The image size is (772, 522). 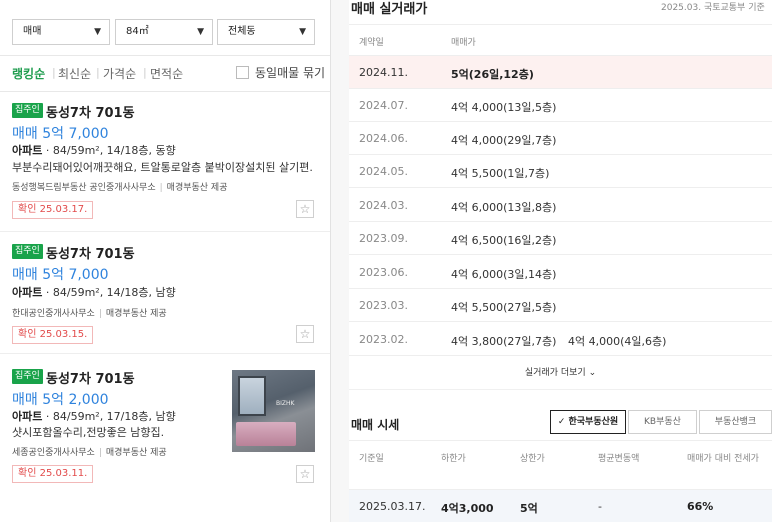 I want to click on thumbnail-watermark: BIZHK, so click(x=285, y=403).